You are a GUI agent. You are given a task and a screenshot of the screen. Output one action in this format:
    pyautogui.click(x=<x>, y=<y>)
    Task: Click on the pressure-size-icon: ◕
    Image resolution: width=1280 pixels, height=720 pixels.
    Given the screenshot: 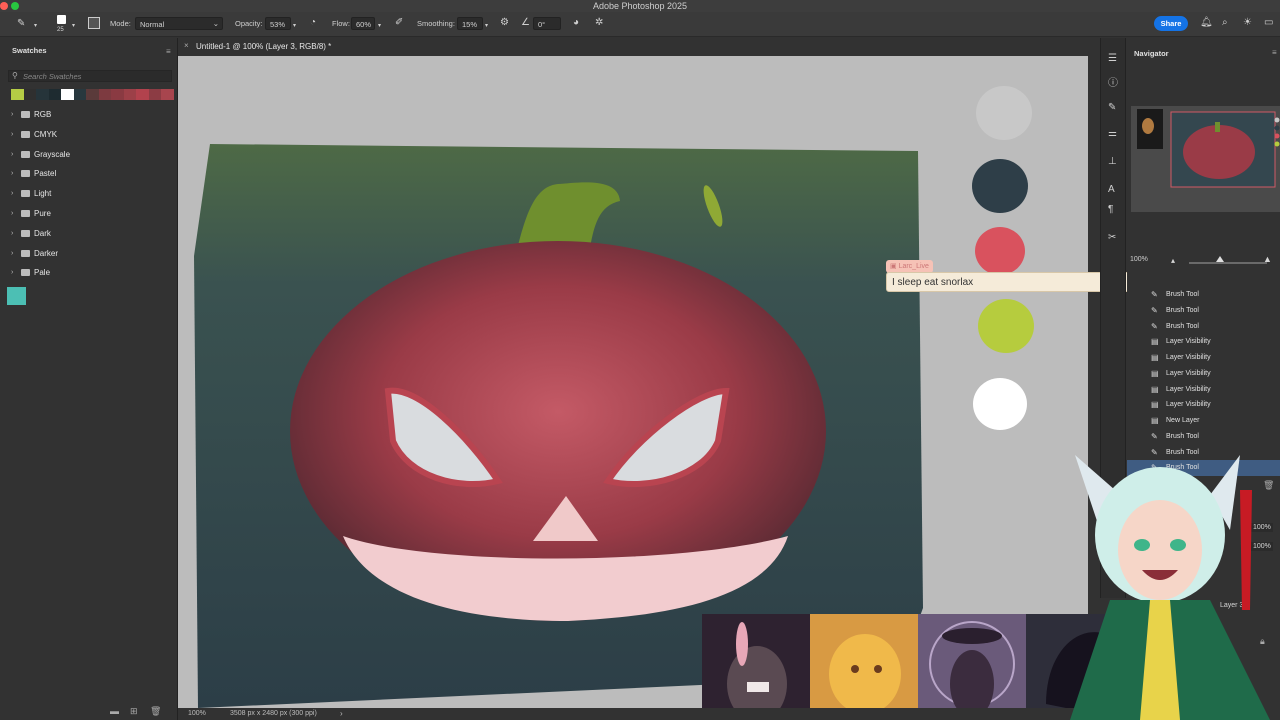 What is the action you would take?
    pyautogui.click(x=576, y=23)
    